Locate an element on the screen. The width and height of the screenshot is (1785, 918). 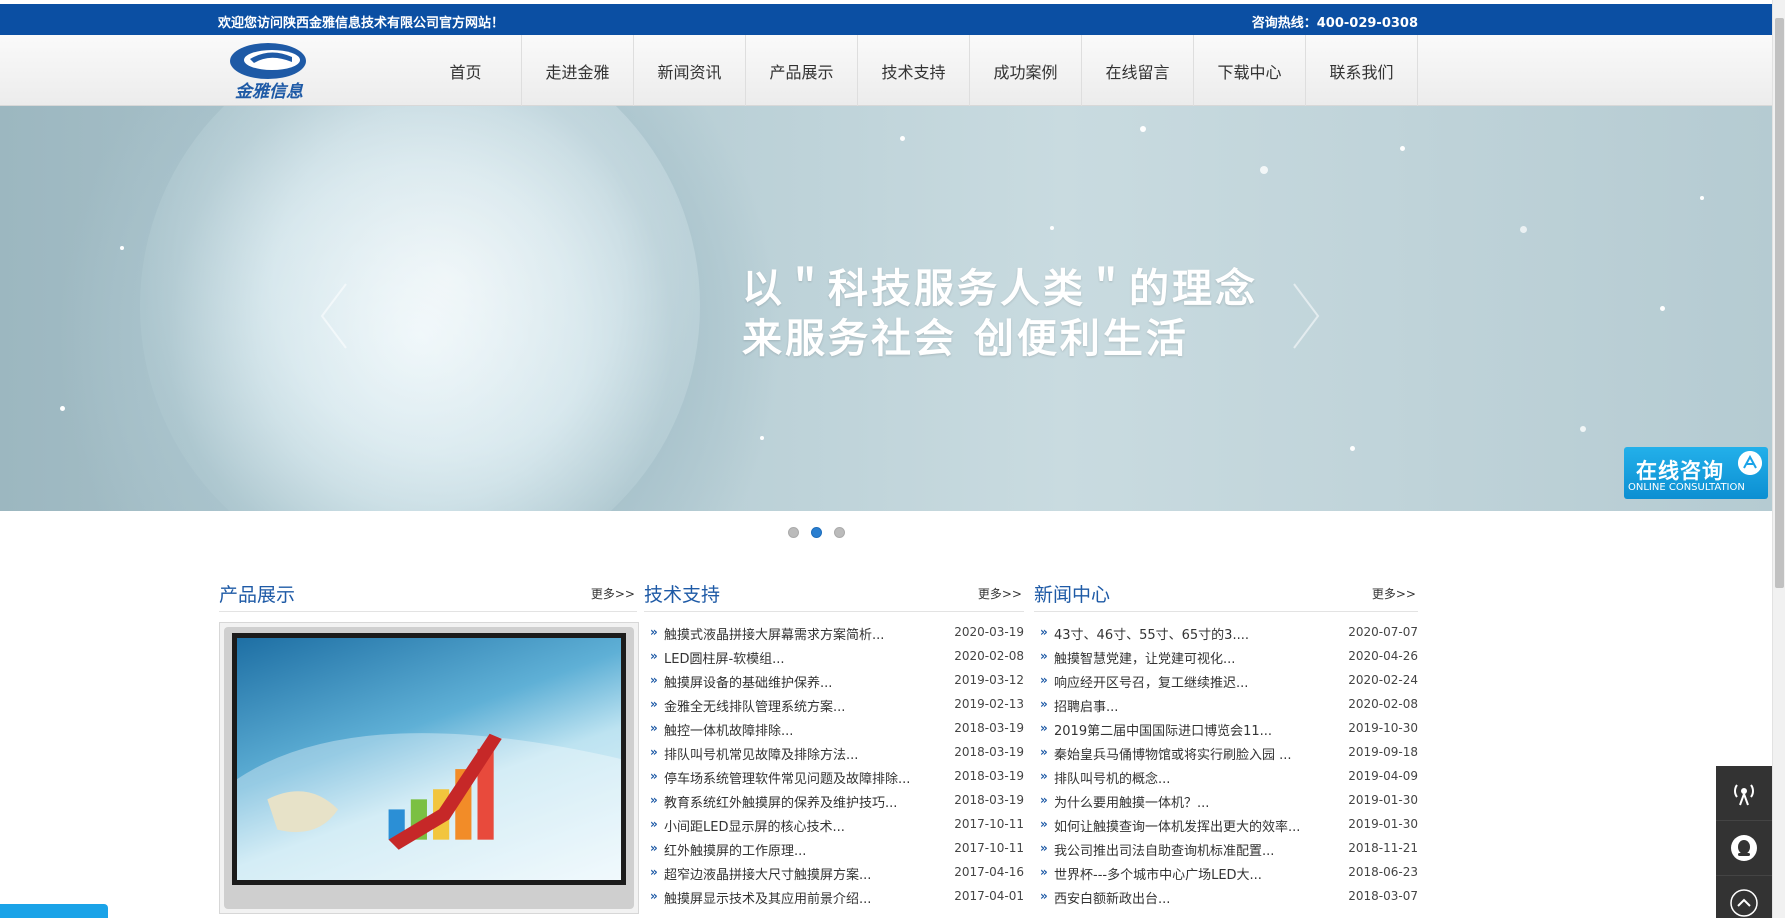
list-item: » 停车场系统管理软件常见问题及故障排除... 2018-03-19 is located at coordinates (834, 778).